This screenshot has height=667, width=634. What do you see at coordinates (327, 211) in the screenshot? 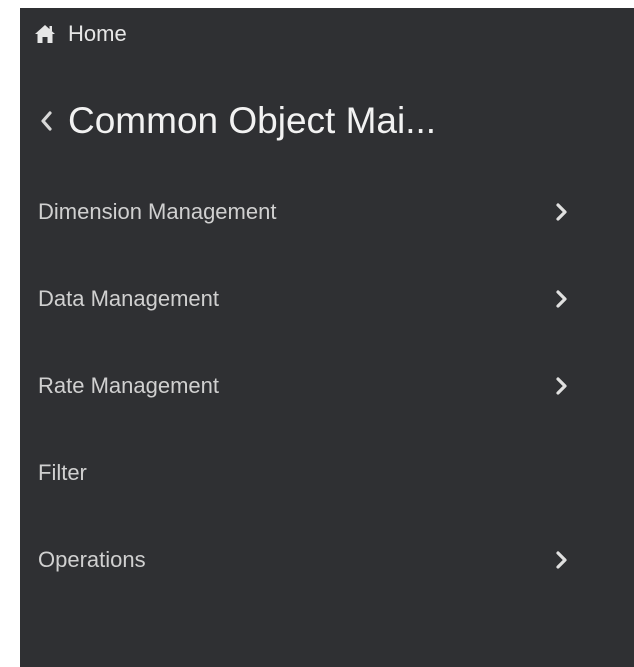
I see `menu-item-dimension-management: Dimension Management` at bounding box center [327, 211].